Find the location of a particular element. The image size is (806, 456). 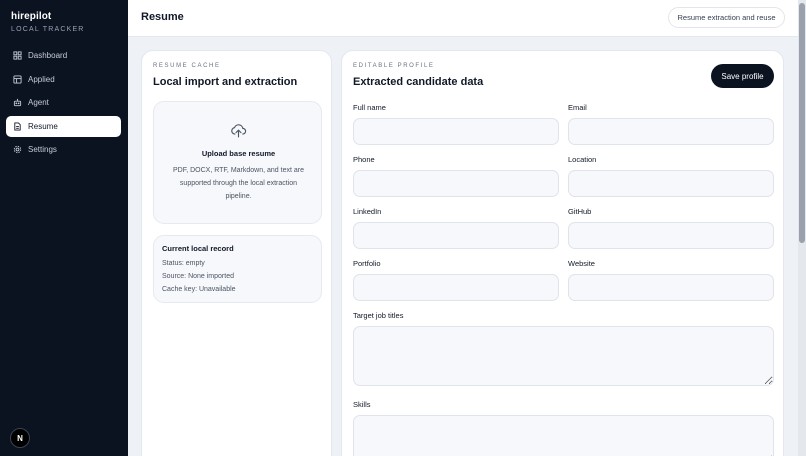

save-profile-button: Save profile is located at coordinates (742, 76).